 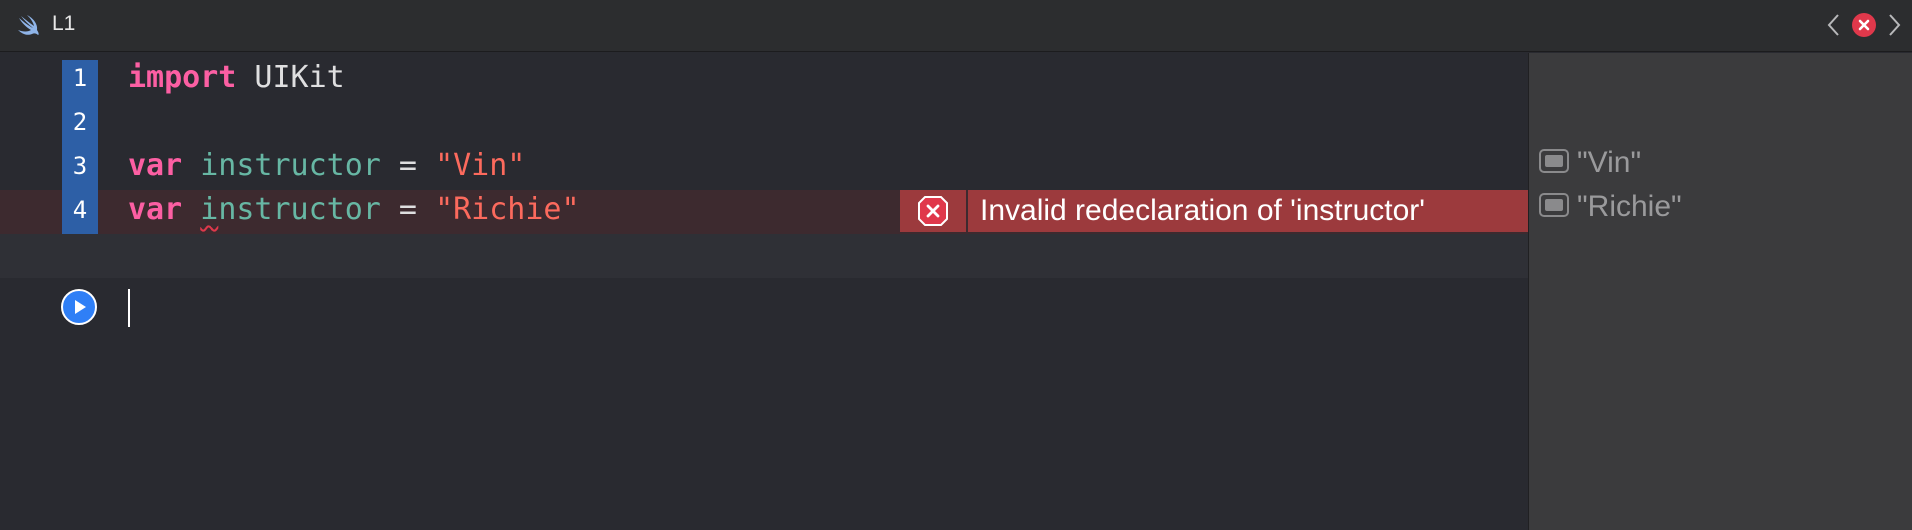 I want to click on close-icon, so click(x=1864, y=25).